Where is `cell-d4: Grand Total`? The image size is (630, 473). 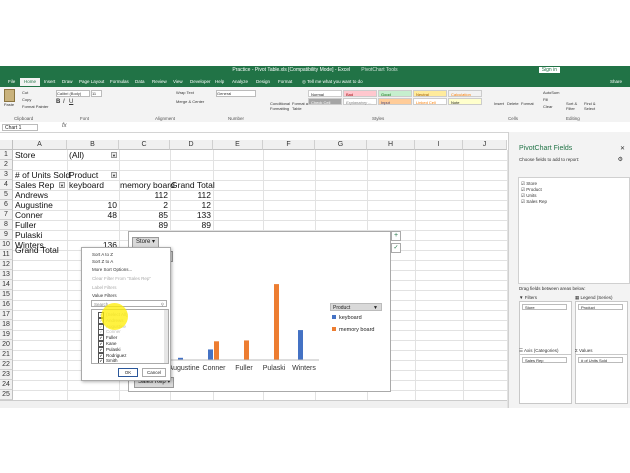 cell-d4: Grand Total is located at coordinates (193, 185).